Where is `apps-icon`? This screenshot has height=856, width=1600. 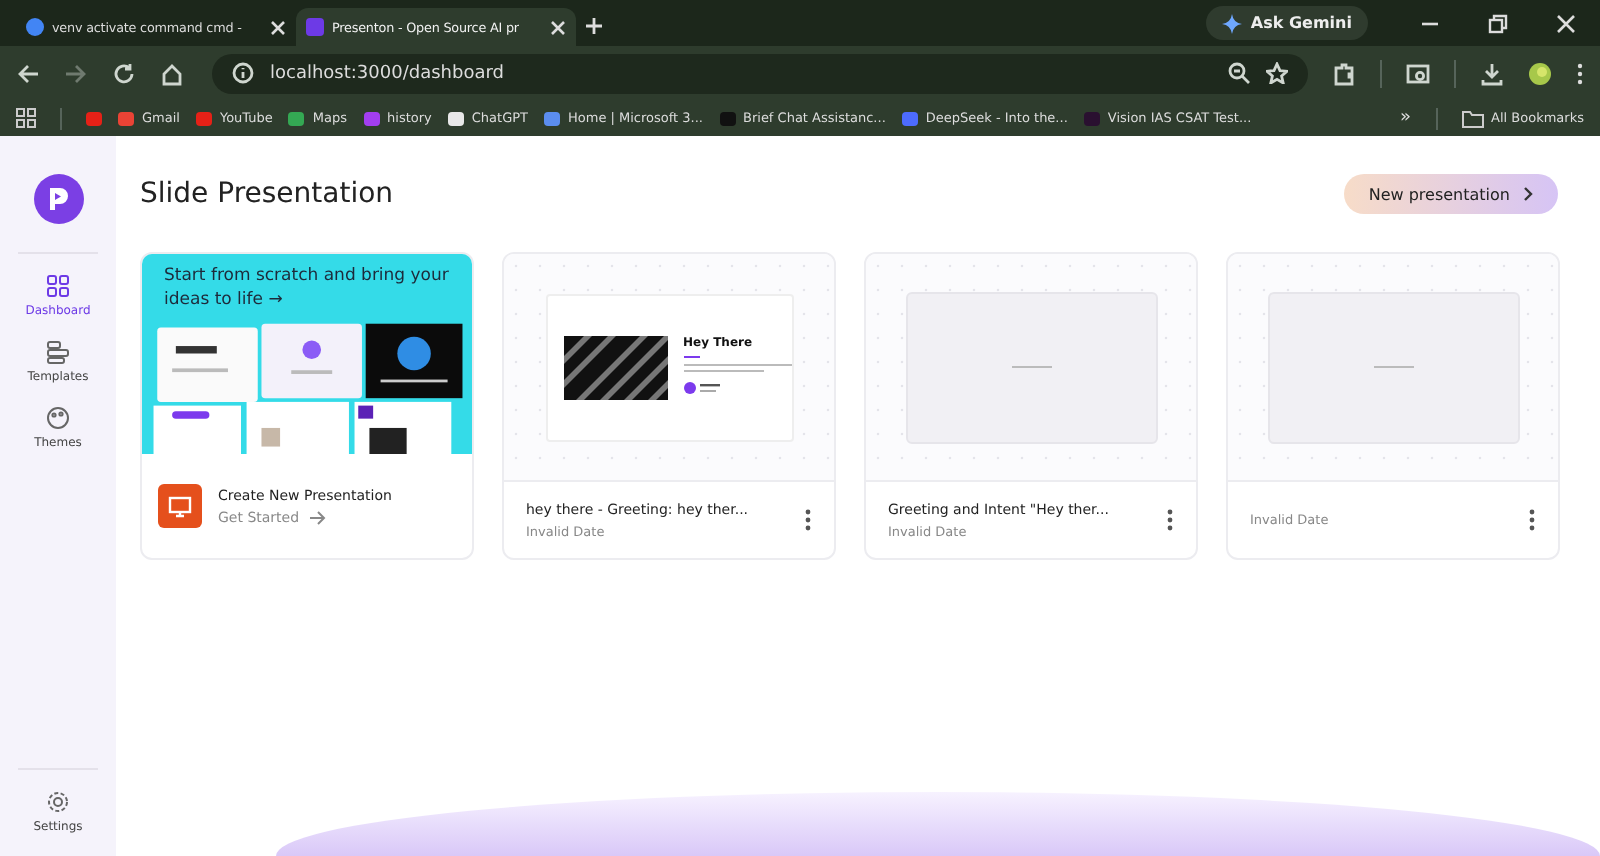
apps-icon is located at coordinates (26, 118).